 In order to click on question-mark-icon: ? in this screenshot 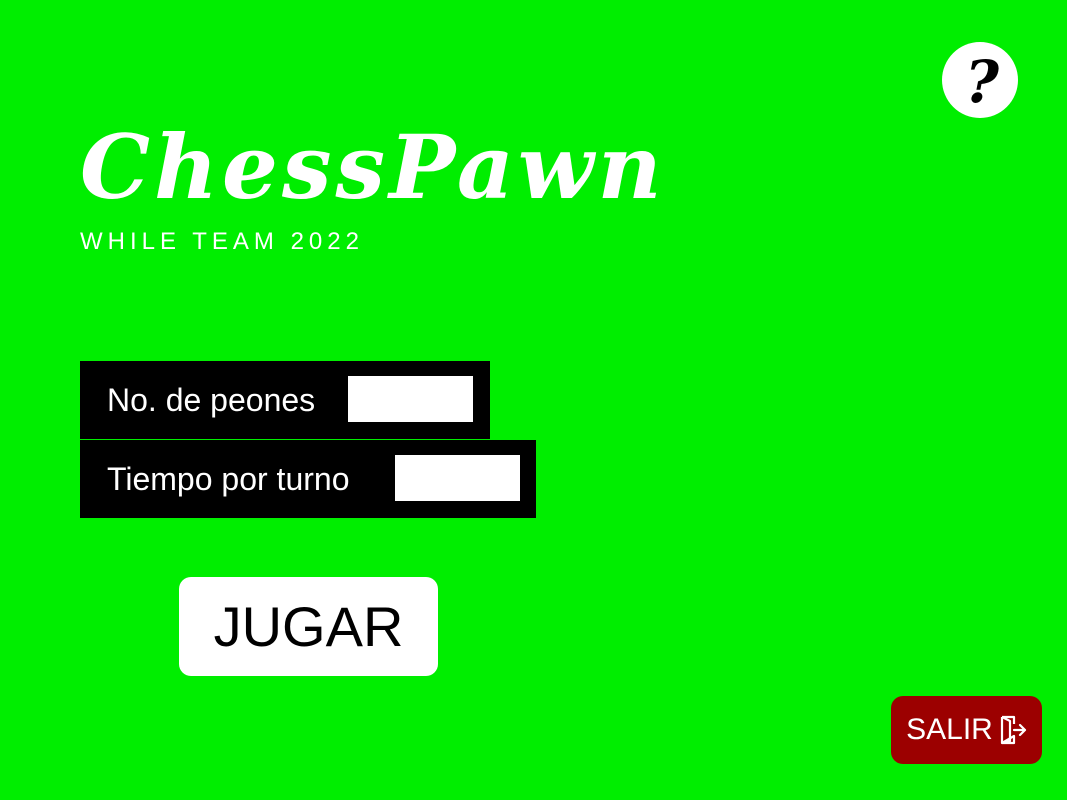, I will do `click(982, 82)`.